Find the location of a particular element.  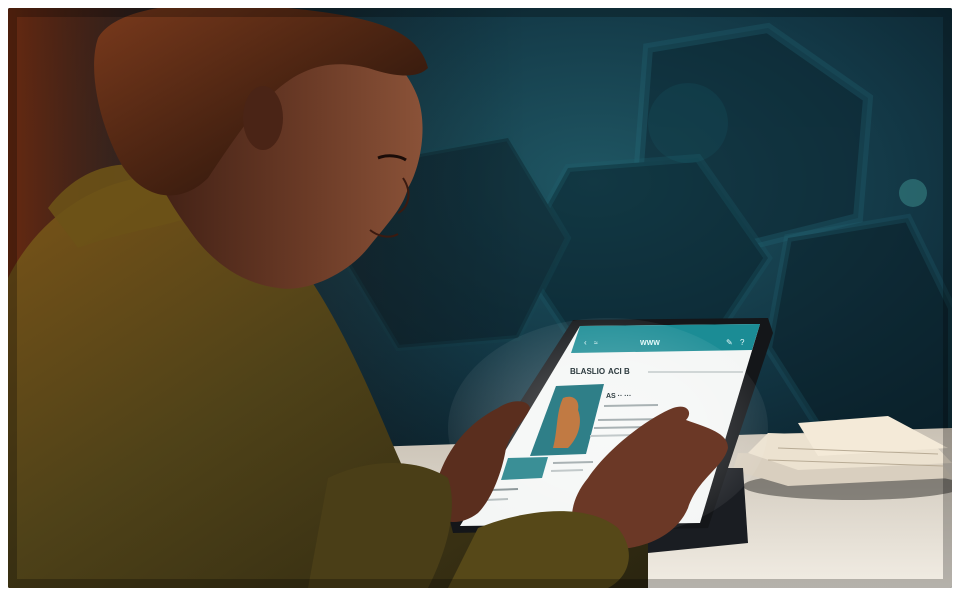

back-icon: ‹ is located at coordinates (585, 342).